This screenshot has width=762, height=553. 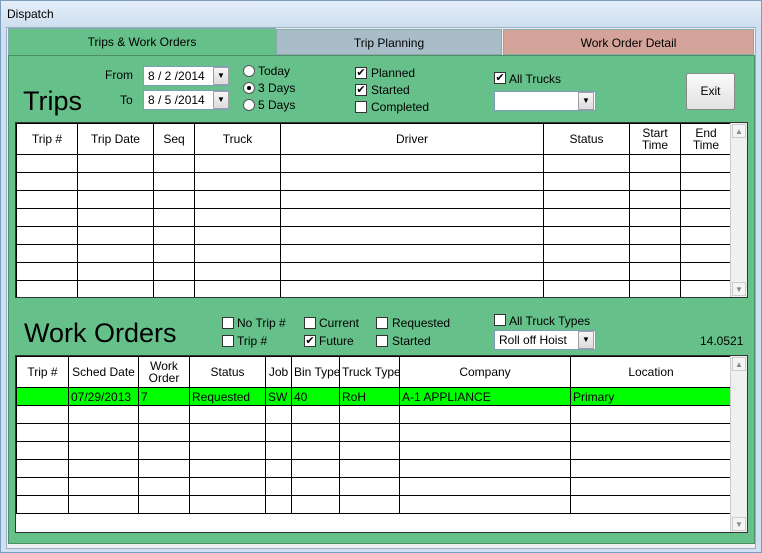 What do you see at coordinates (500, 78) in the screenshot?
I see `all-trucks-checkbox: ✔` at bounding box center [500, 78].